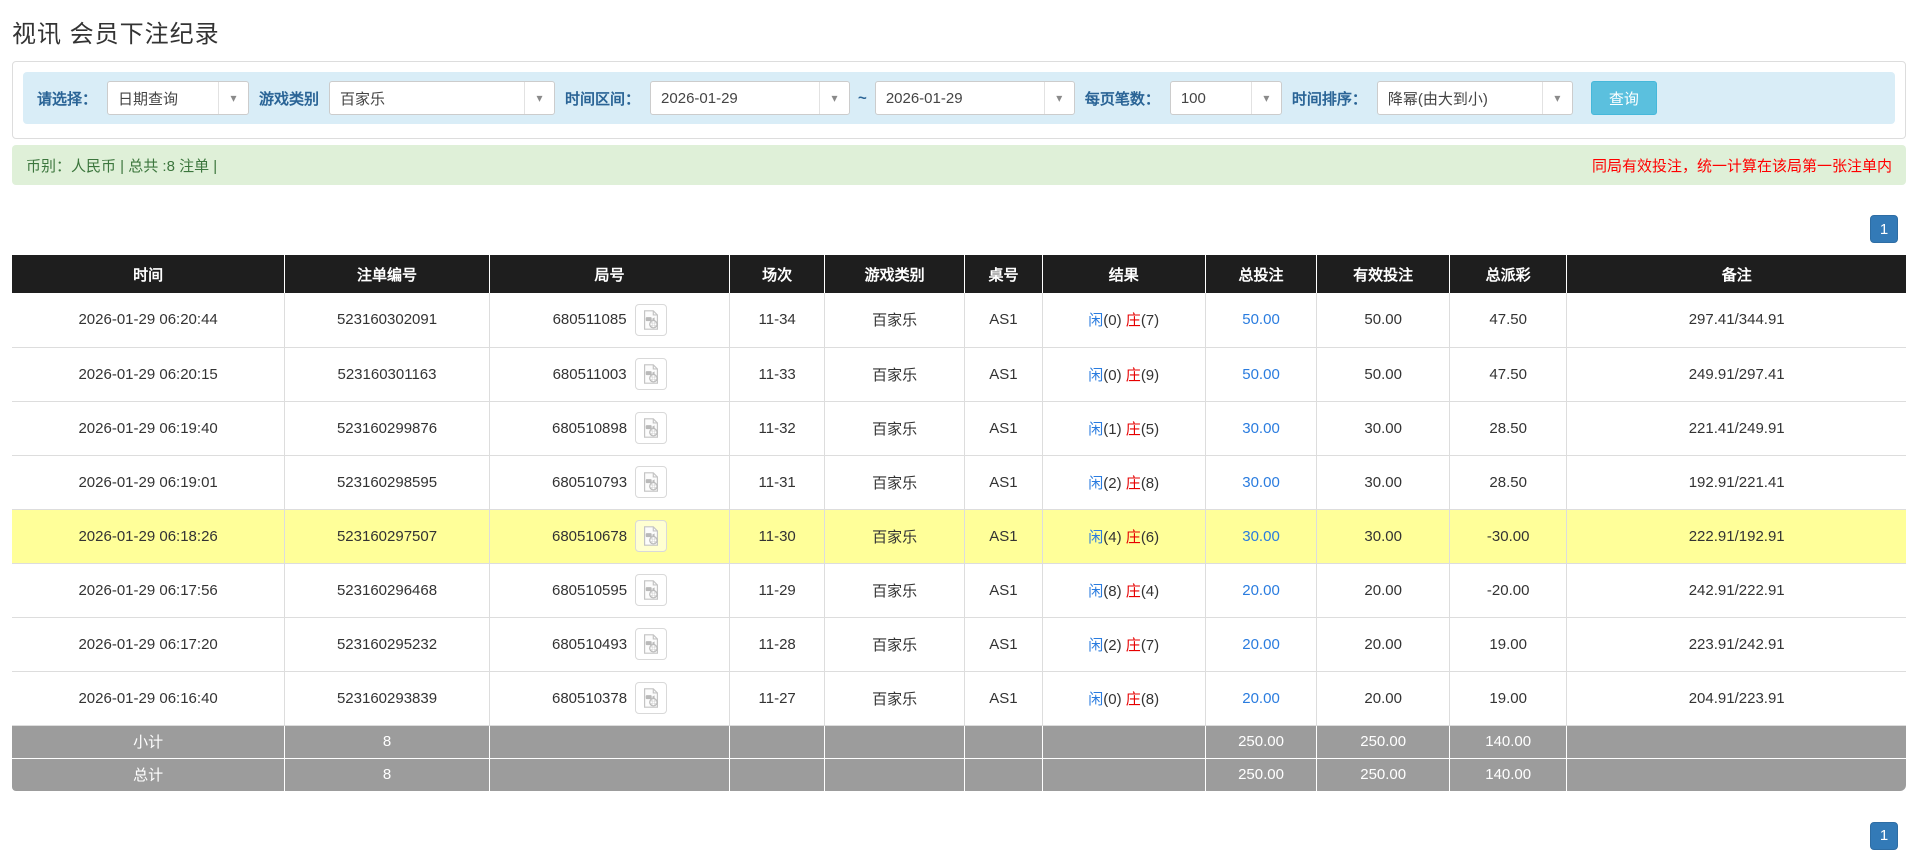  Describe the element at coordinates (149, 428) in the screenshot. I see `bet-time: 2026-01-29 06:19:40` at that location.